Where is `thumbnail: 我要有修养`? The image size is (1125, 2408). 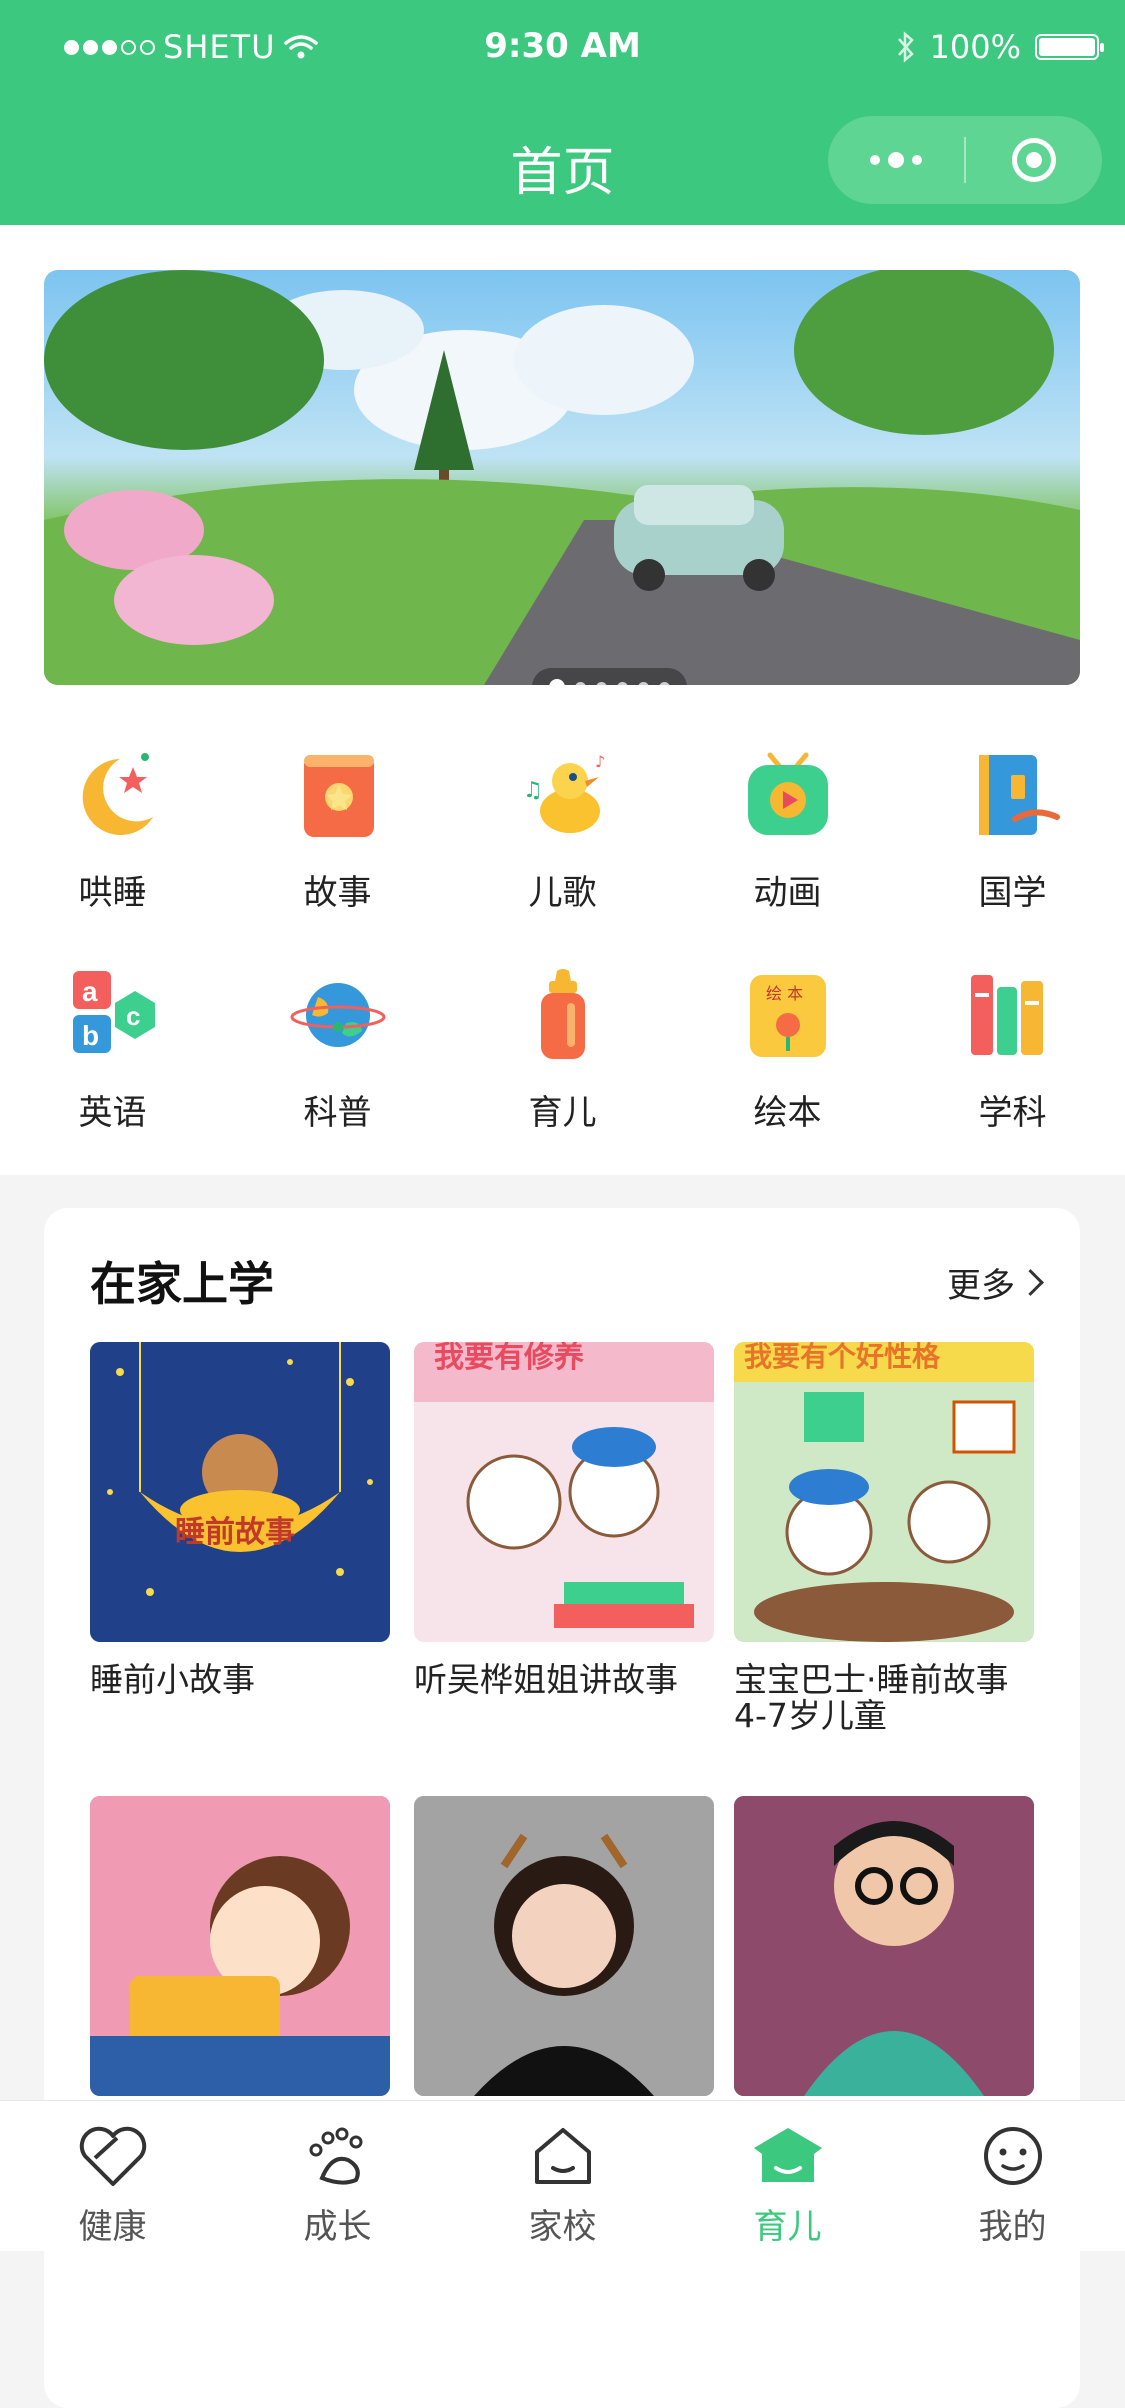 thumbnail: 我要有修养 is located at coordinates (564, 1492).